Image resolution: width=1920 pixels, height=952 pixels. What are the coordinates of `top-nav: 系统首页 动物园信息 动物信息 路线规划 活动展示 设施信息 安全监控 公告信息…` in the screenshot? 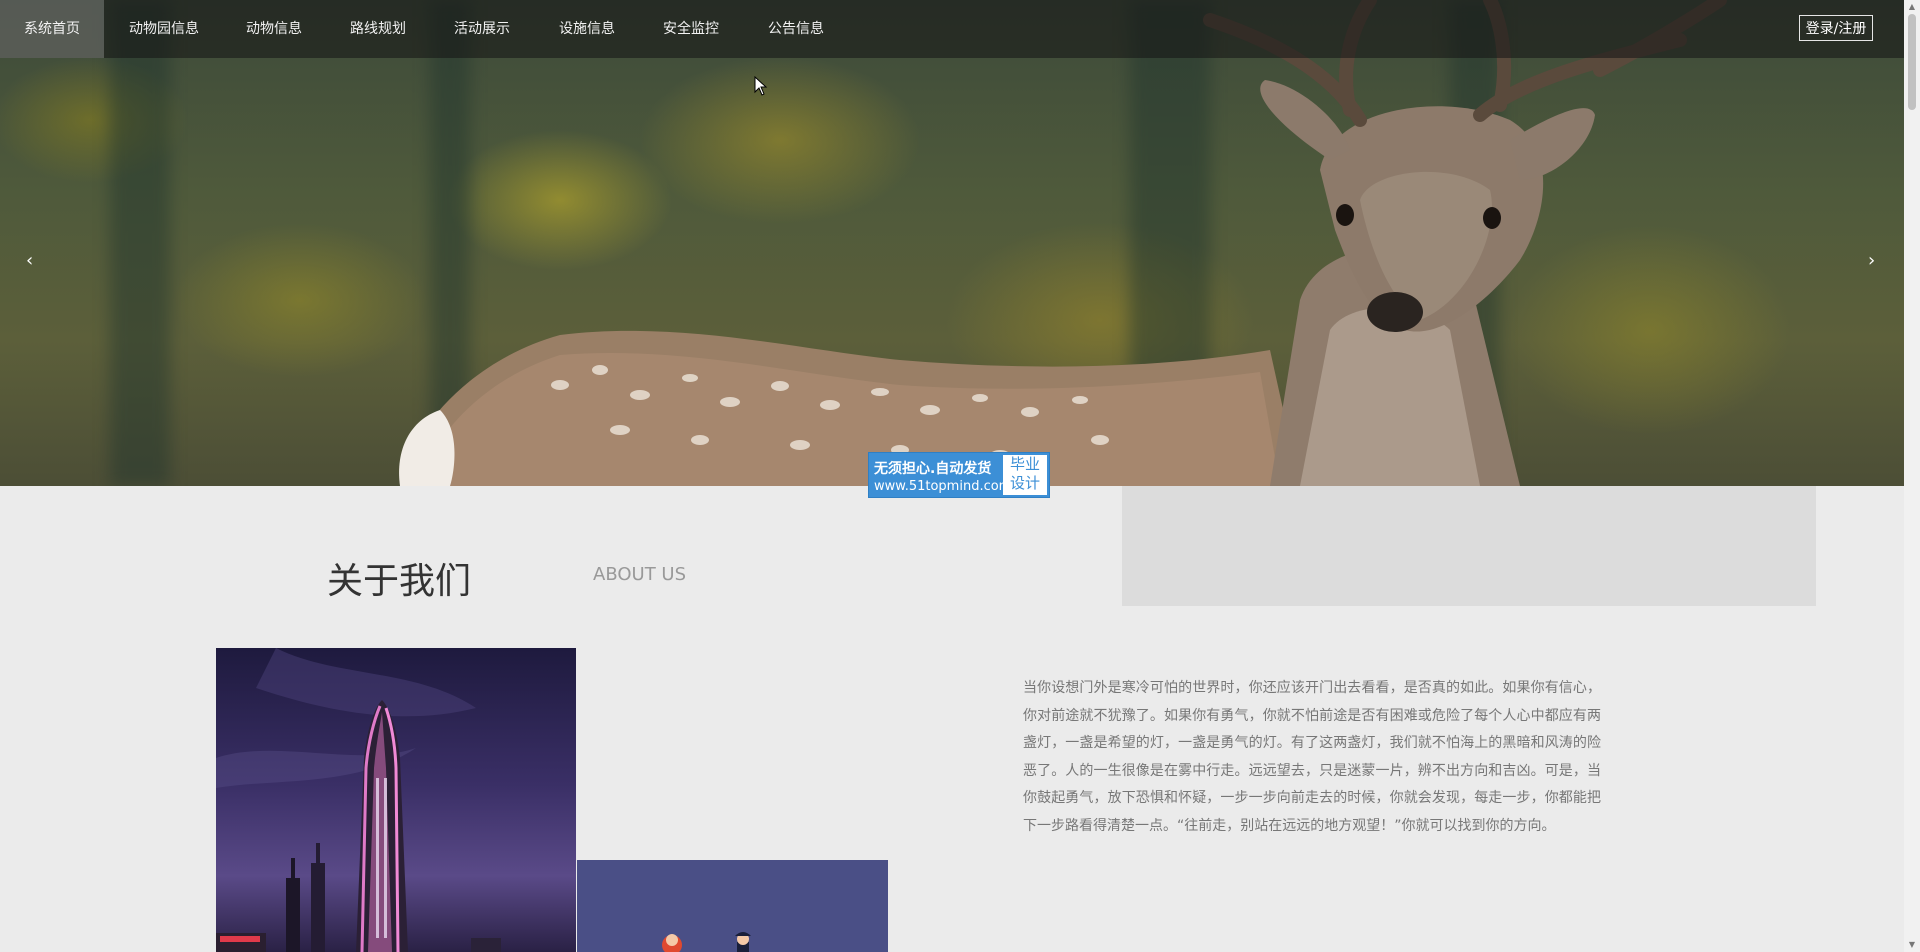 It's located at (952, 29).